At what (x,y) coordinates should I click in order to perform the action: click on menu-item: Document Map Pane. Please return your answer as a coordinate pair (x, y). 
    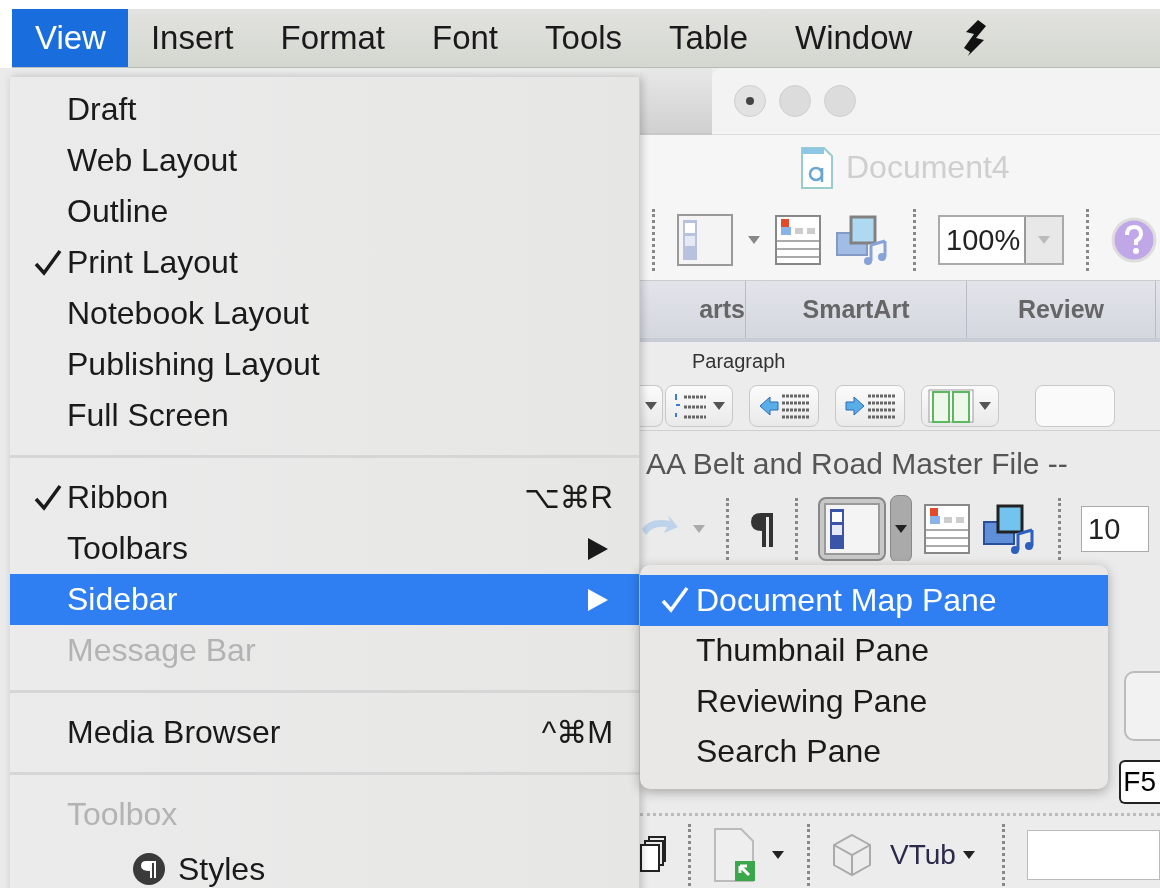
    Looking at the image, I should click on (874, 600).